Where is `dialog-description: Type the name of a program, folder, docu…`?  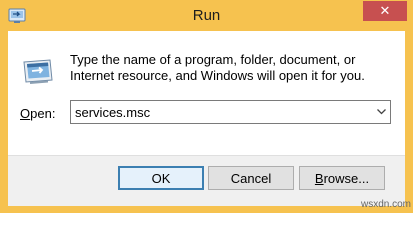
dialog-description: Type the name of a program, folder, docu… is located at coordinates (217, 67).